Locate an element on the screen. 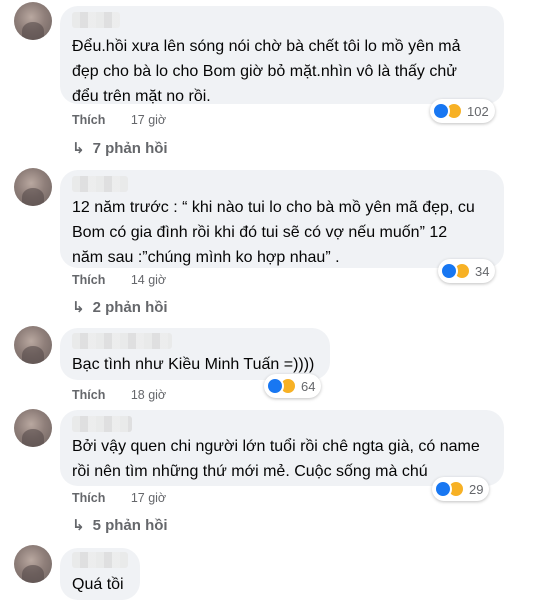 This screenshot has height=600, width=545. comment-timestamp: 18 giờ is located at coordinates (148, 395).